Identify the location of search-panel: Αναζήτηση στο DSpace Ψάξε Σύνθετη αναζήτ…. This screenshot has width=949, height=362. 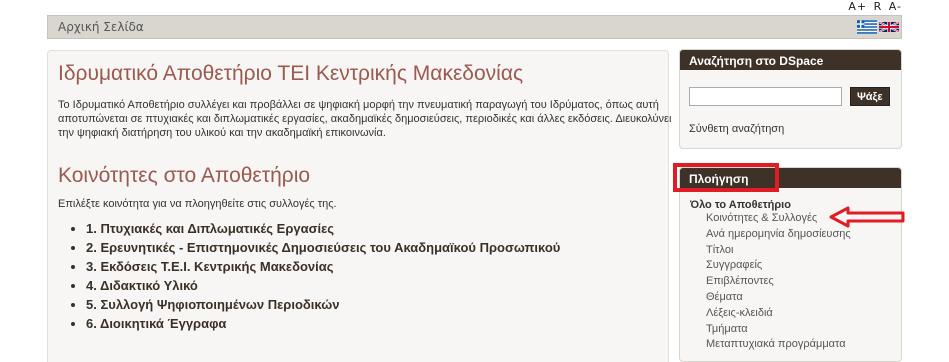
(790, 99).